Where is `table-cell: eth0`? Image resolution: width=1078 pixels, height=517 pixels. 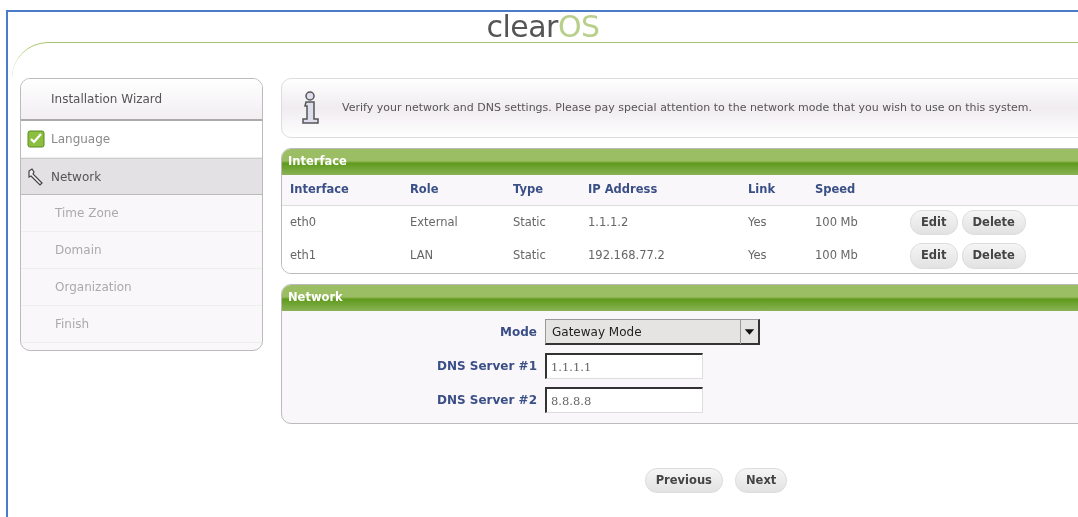
table-cell: eth0 is located at coordinates (342, 222).